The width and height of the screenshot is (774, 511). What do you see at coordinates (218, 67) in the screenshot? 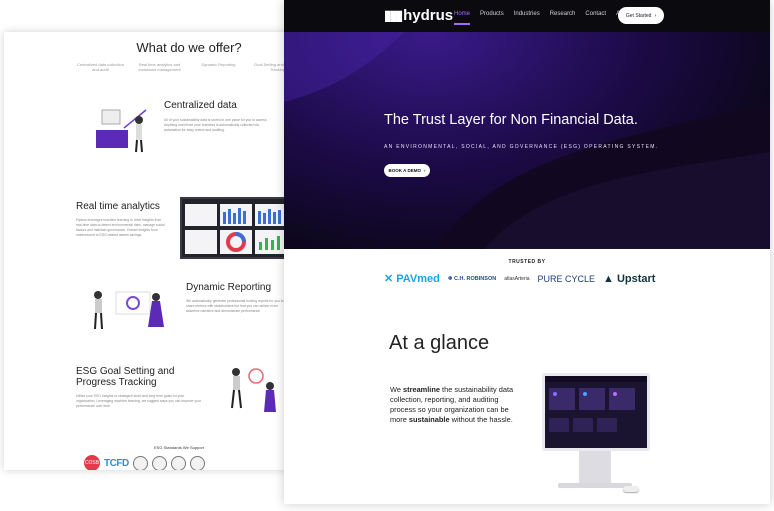
I see `category-item: Dynamic Reporting` at bounding box center [218, 67].